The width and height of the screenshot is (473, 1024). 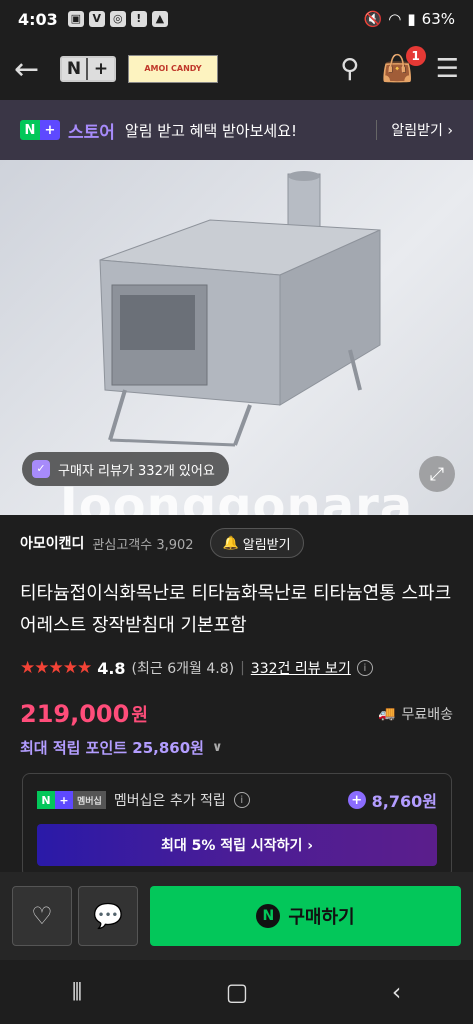 I want to click on rating-stars: ★★★★★, so click(x=56, y=668).